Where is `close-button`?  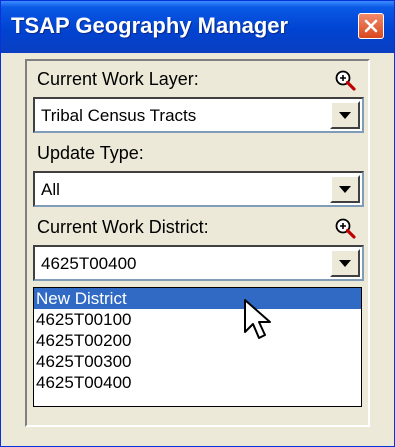 close-button is located at coordinates (371, 26).